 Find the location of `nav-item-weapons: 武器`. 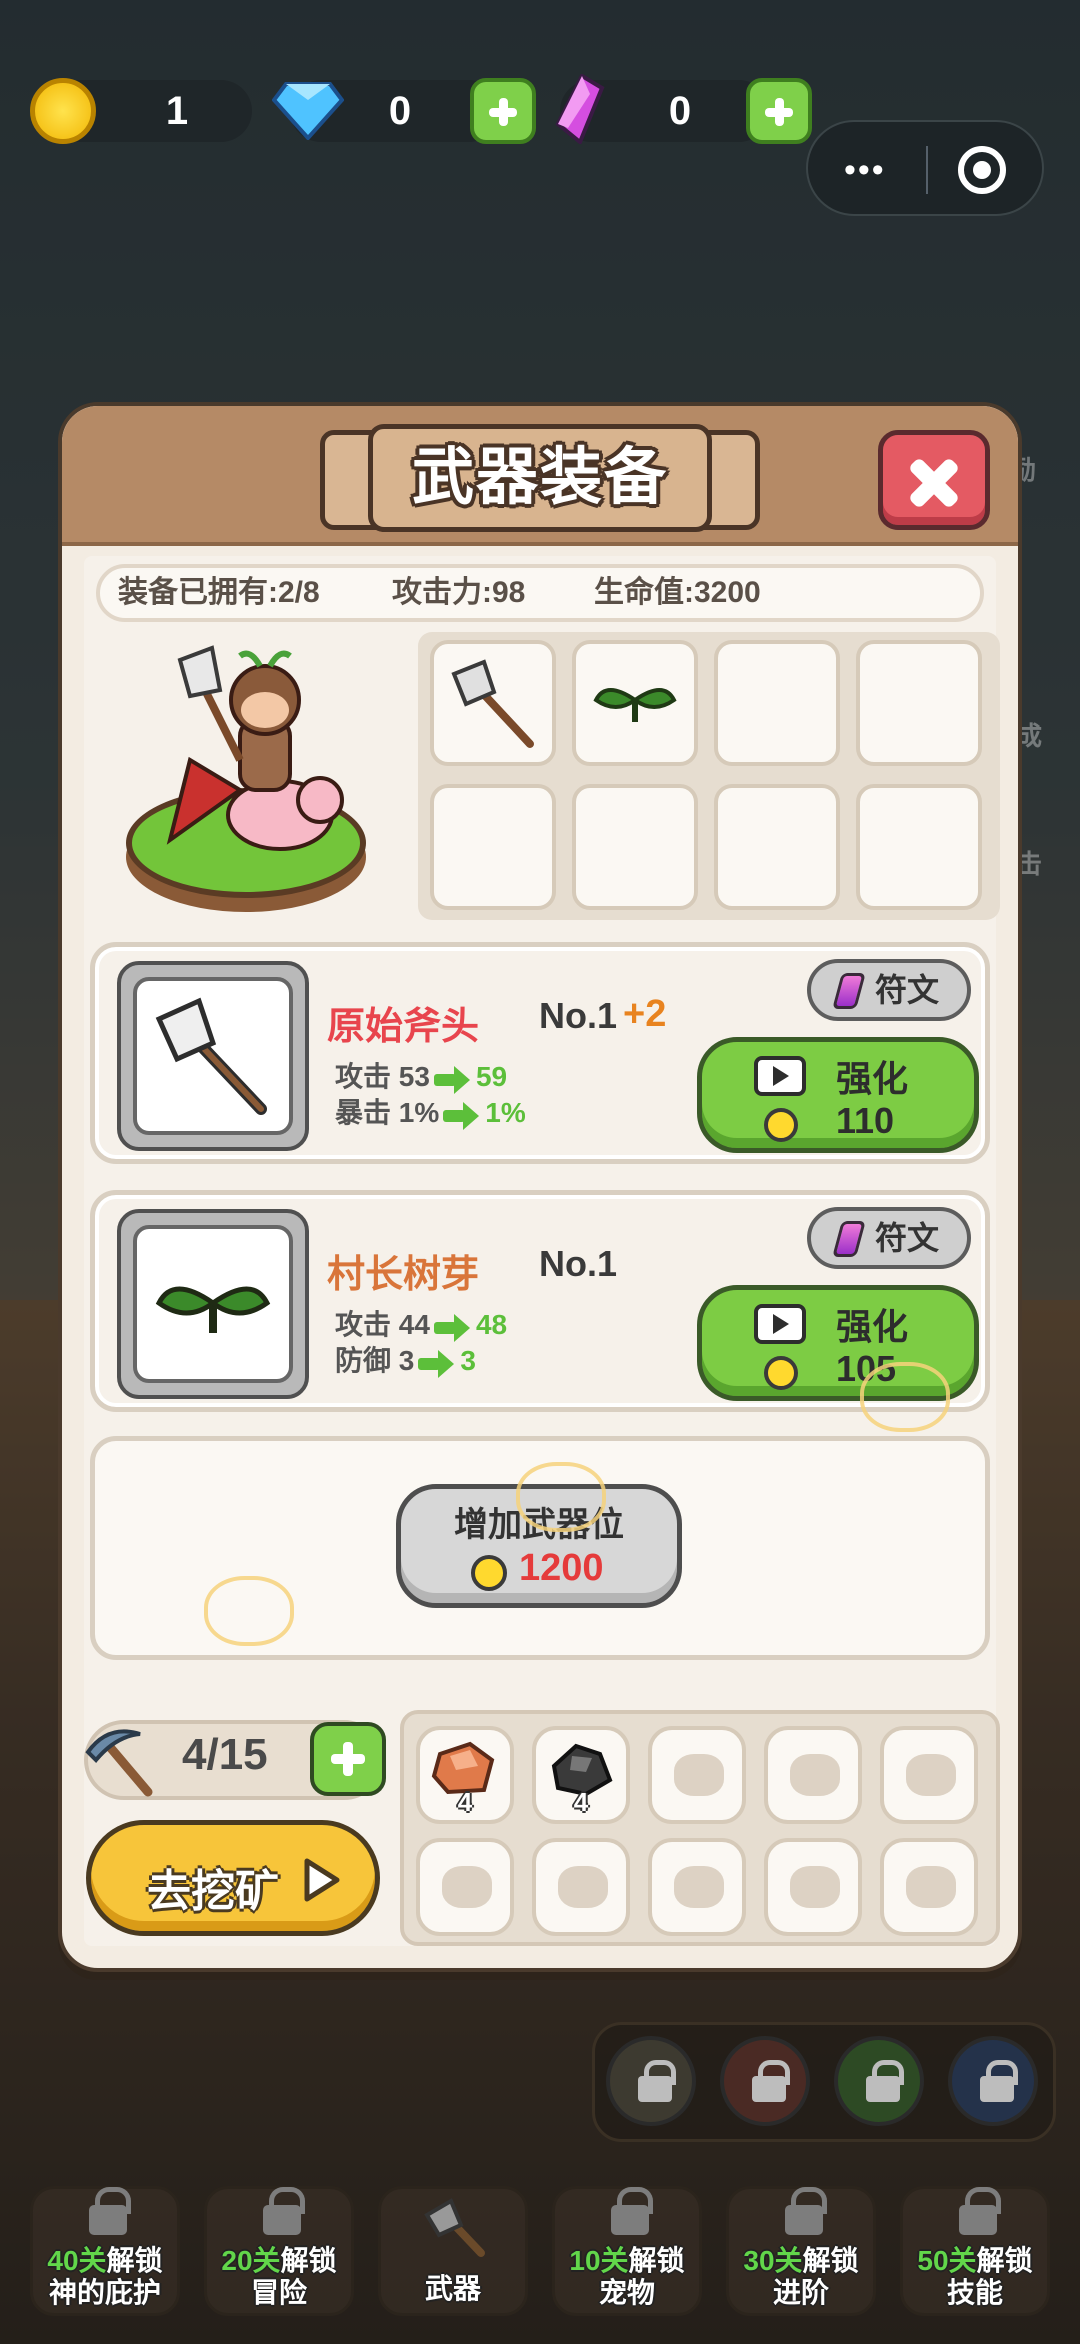

nav-item-weapons: 武器 is located at coordinates (453, 2251).